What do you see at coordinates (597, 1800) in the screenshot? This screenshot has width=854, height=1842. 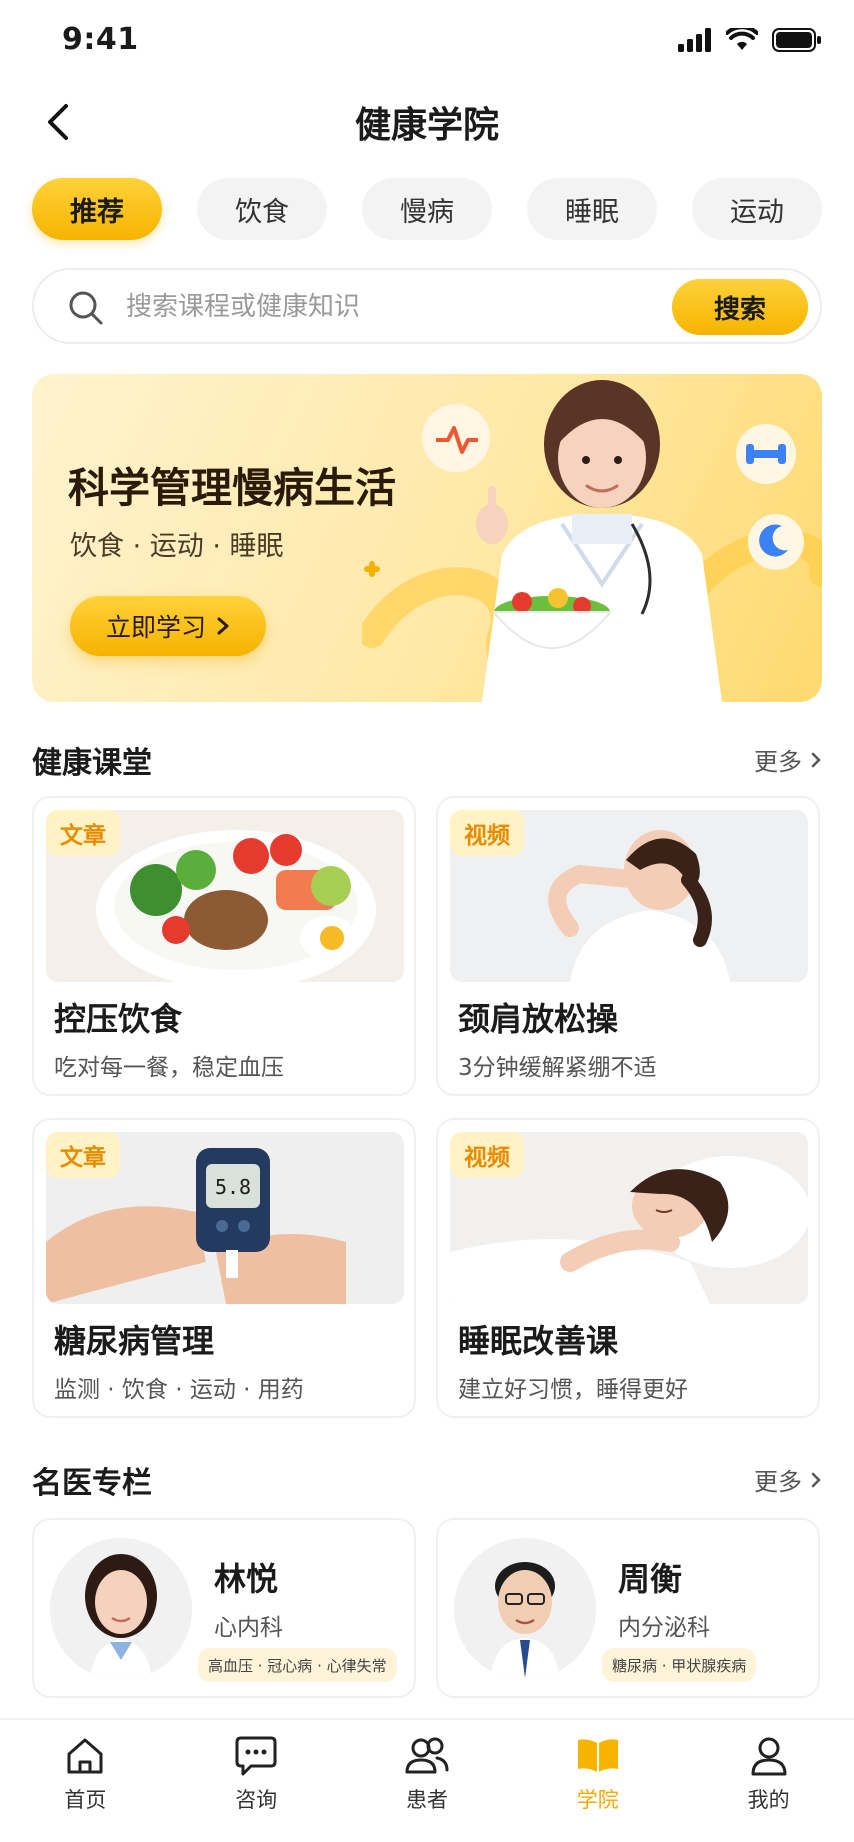 I see `tabbar-label: 学院` at bounding box center [597, 1800].